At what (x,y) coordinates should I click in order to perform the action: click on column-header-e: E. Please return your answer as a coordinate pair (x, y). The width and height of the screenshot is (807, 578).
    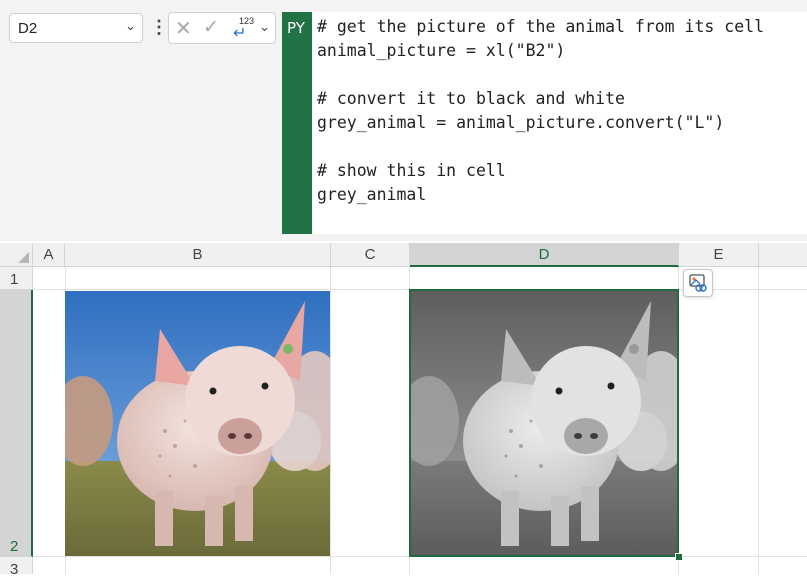
    Looking at the image, I should click on (719, 255).